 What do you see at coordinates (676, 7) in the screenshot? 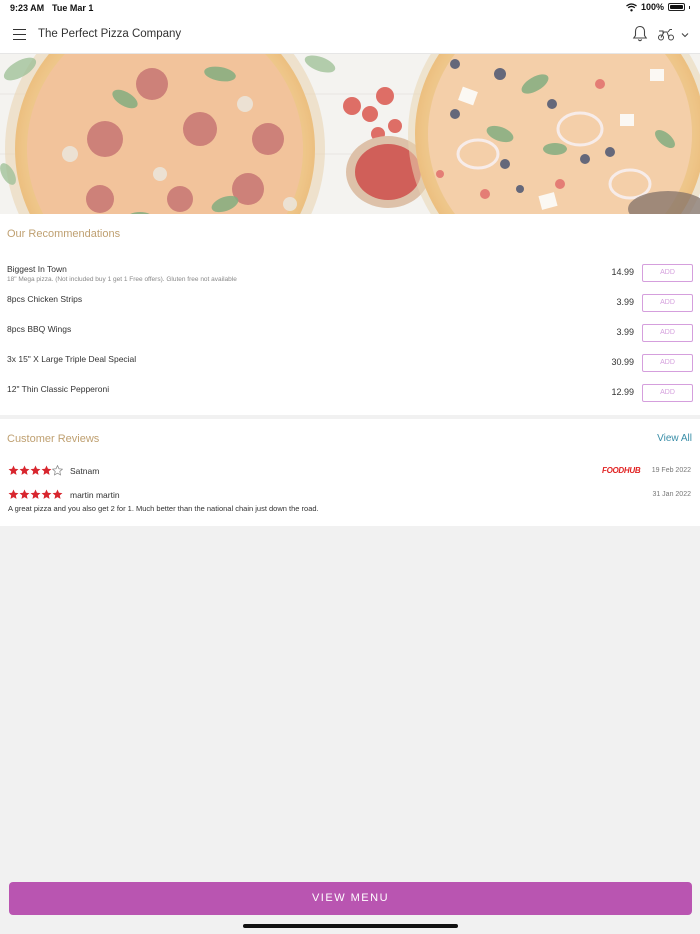
I see `battery-icon` at bounding box center [676, 7].